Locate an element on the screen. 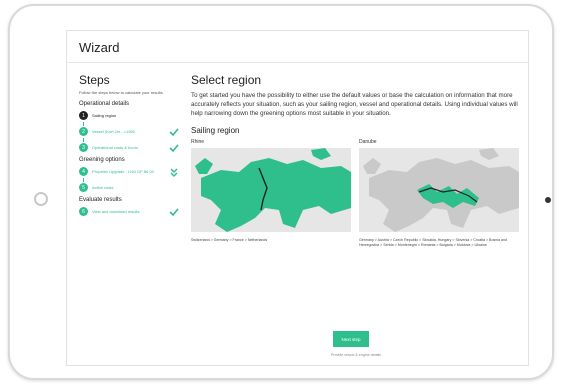 This screenshot has height=384, width=564. step-operational-costs: 3 Operational costs & hours is located at coordinates (129, 147).